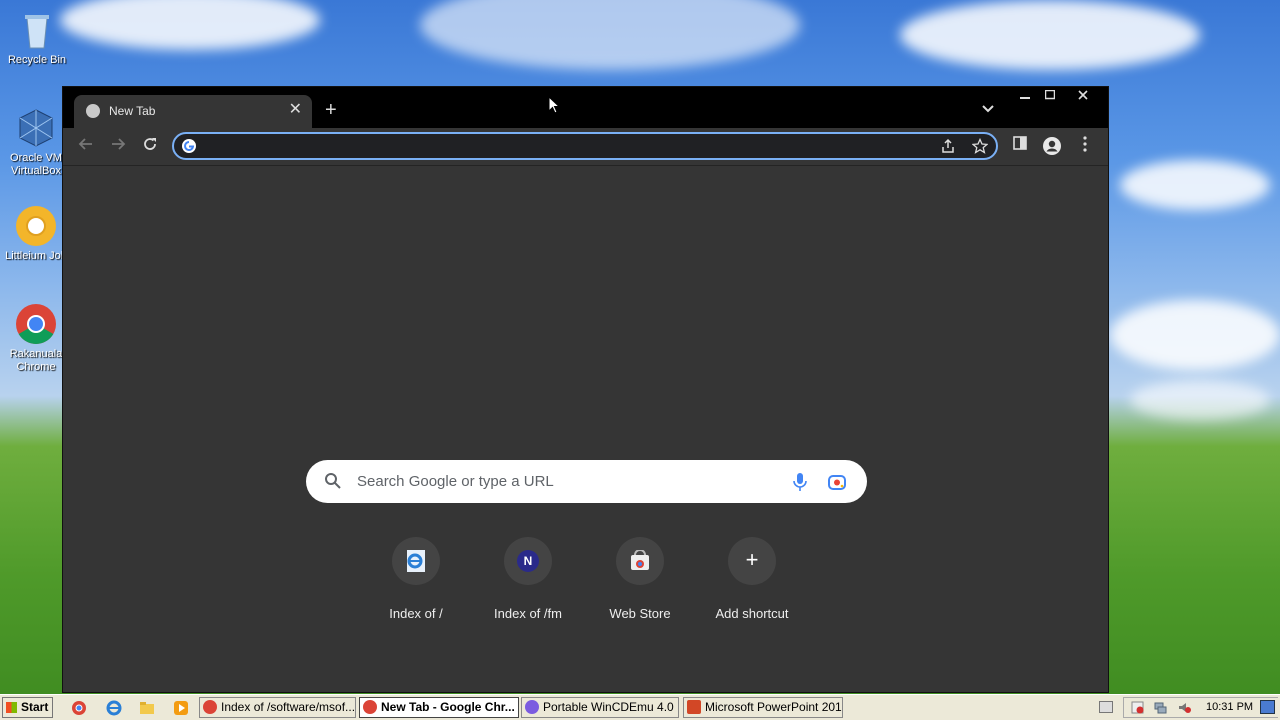 The width and height of the screenshot is (1280, 720). Describe the element at coordinates (640, 613) in the screenshot. I see `shortcut-label: Web Store` at that location.